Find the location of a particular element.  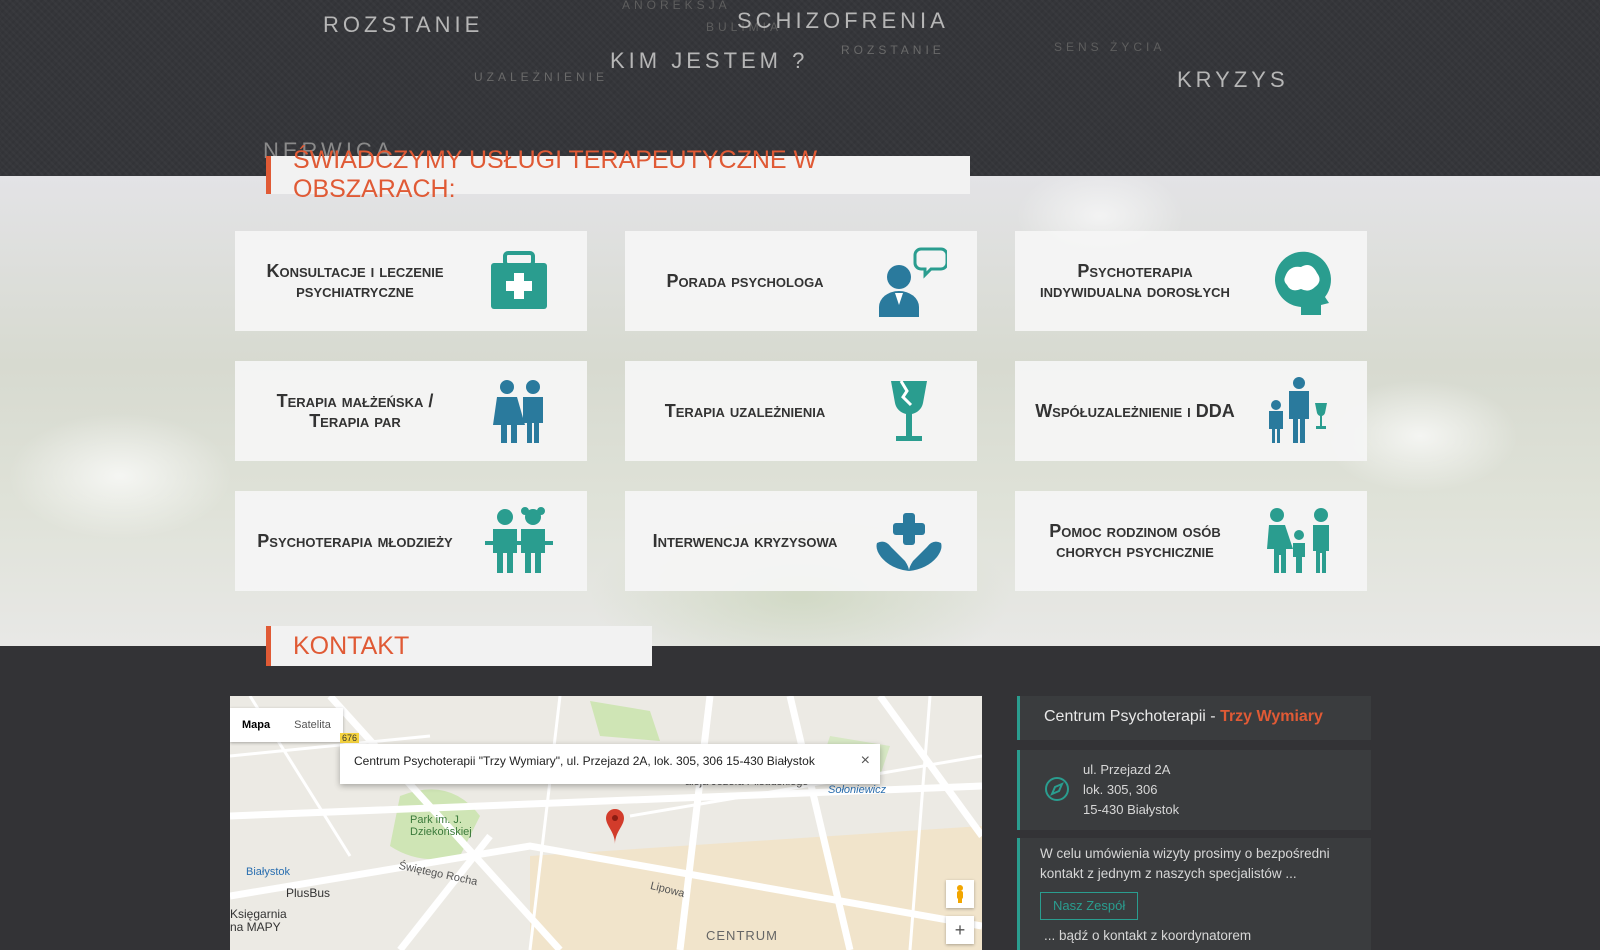

broken-glass-icon is located at coordinates (909, 411).